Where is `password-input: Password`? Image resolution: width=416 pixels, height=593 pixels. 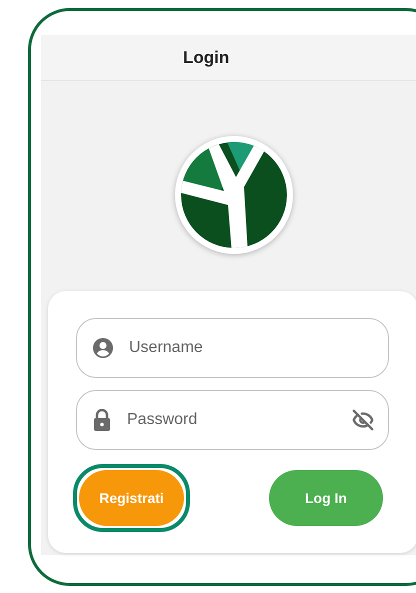 password-input: Password is located at coordinates (231, 420).